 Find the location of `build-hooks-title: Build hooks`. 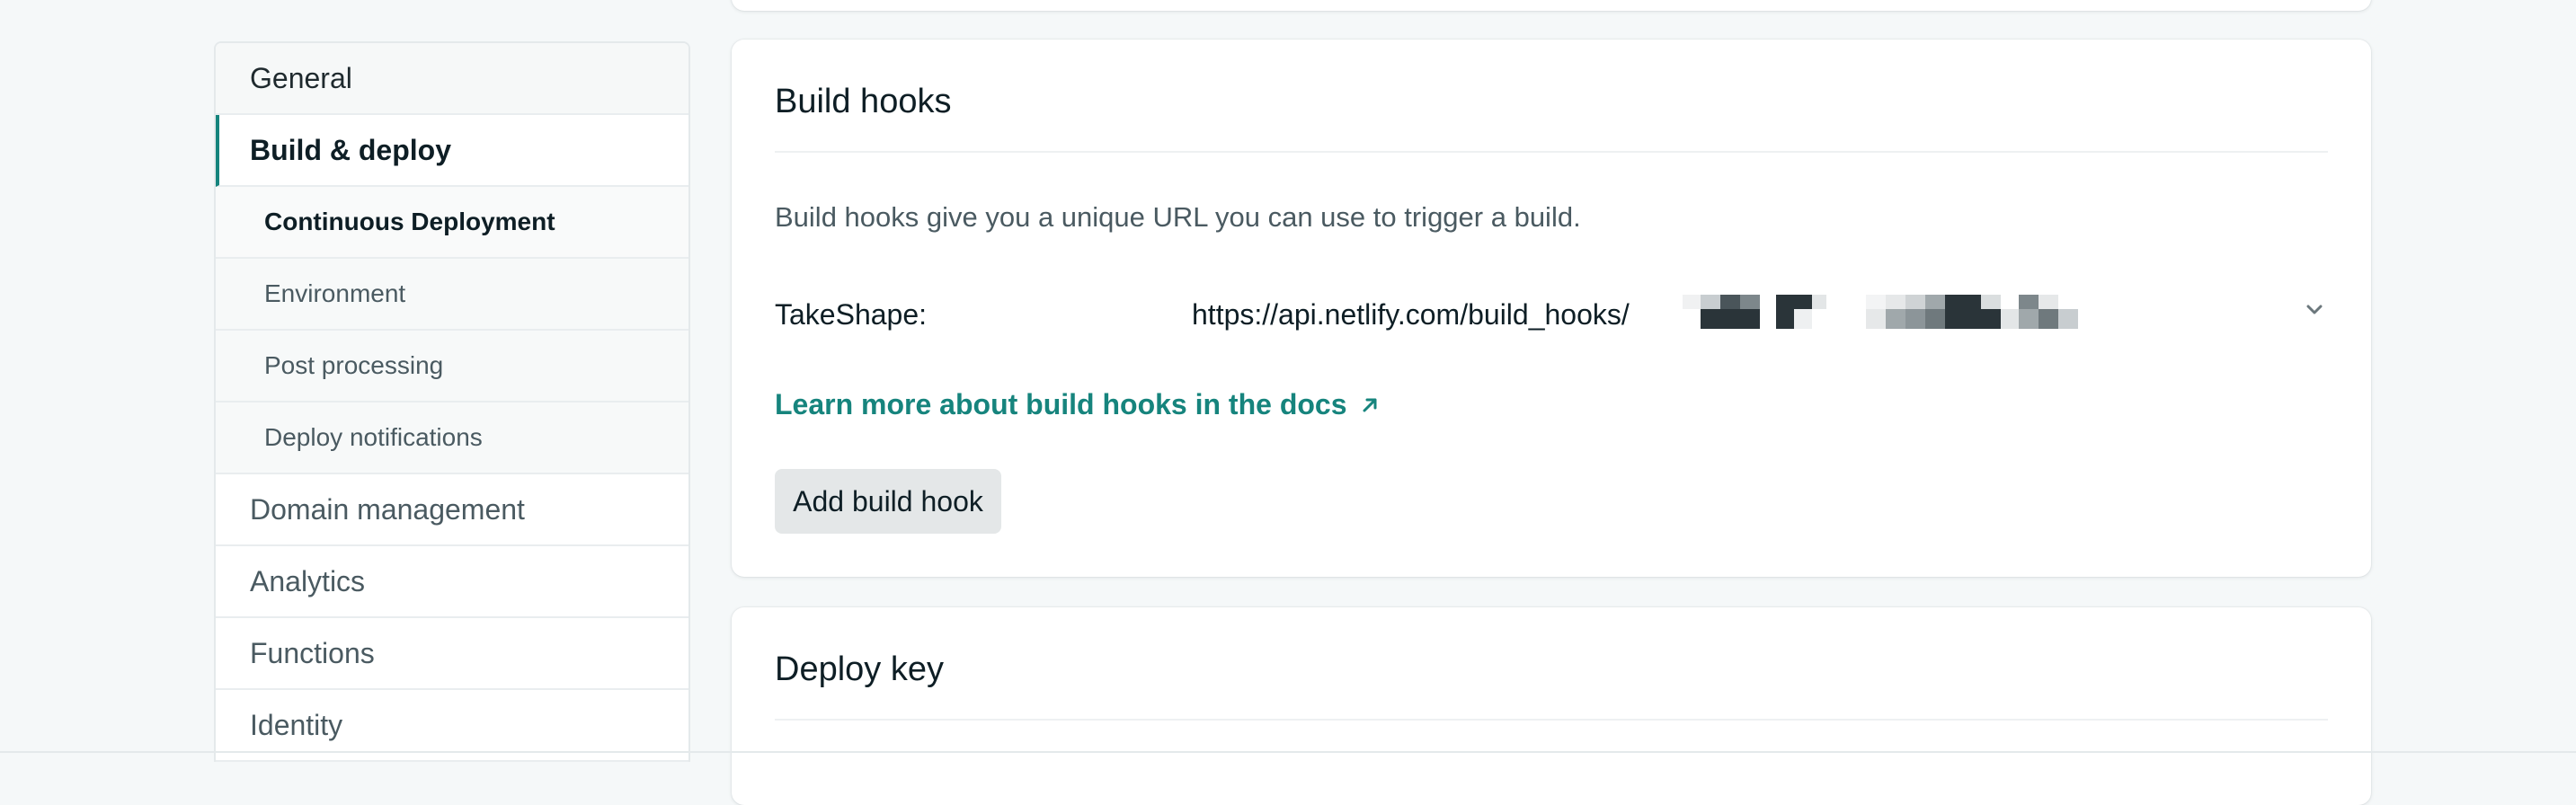

build-hooks-title: Build hooks is located at coordinates (863, 101).